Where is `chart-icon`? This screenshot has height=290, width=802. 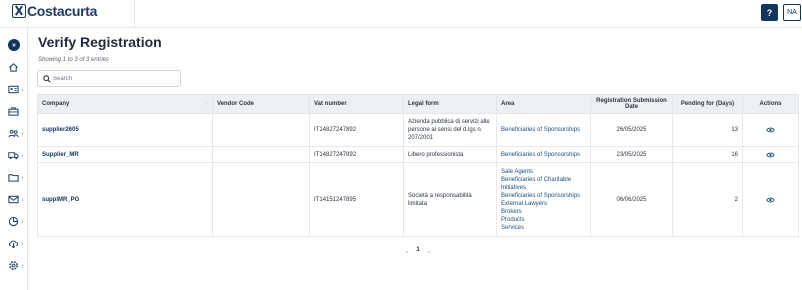 chart-icon is located at coordinates (13, 221).